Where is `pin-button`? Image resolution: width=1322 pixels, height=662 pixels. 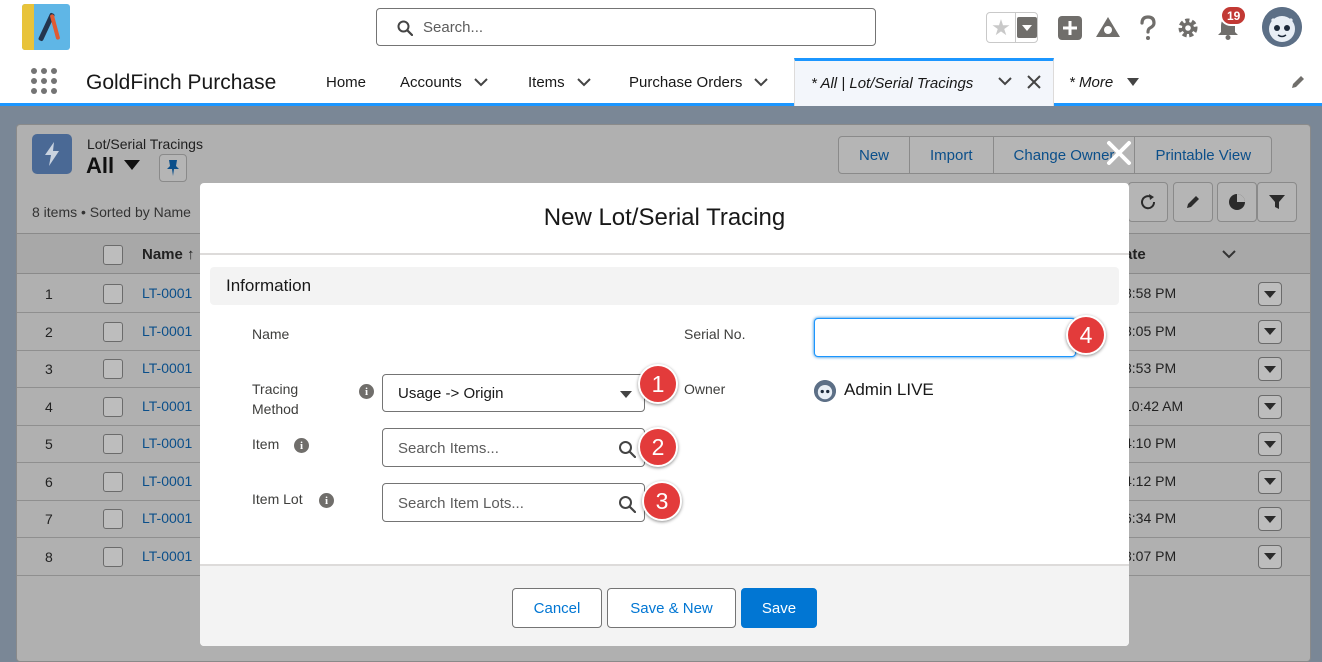
pin-button is located at coordinates (173, 168).